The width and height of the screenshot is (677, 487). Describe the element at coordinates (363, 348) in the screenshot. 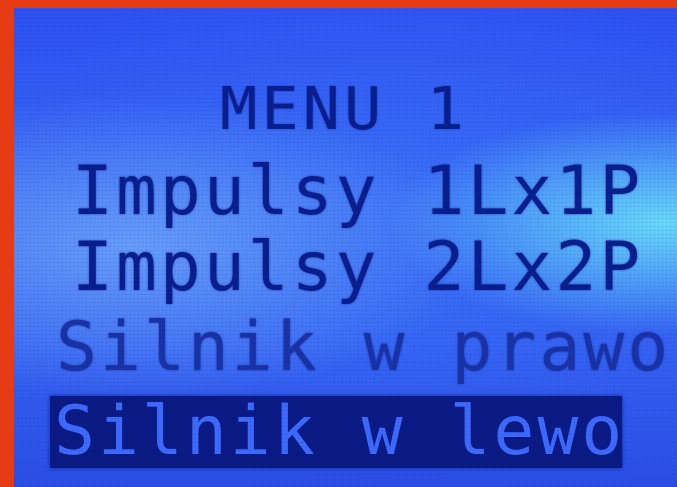

I see `menu-item-silnik-w-prawo: Silnik w prawo` at that location.